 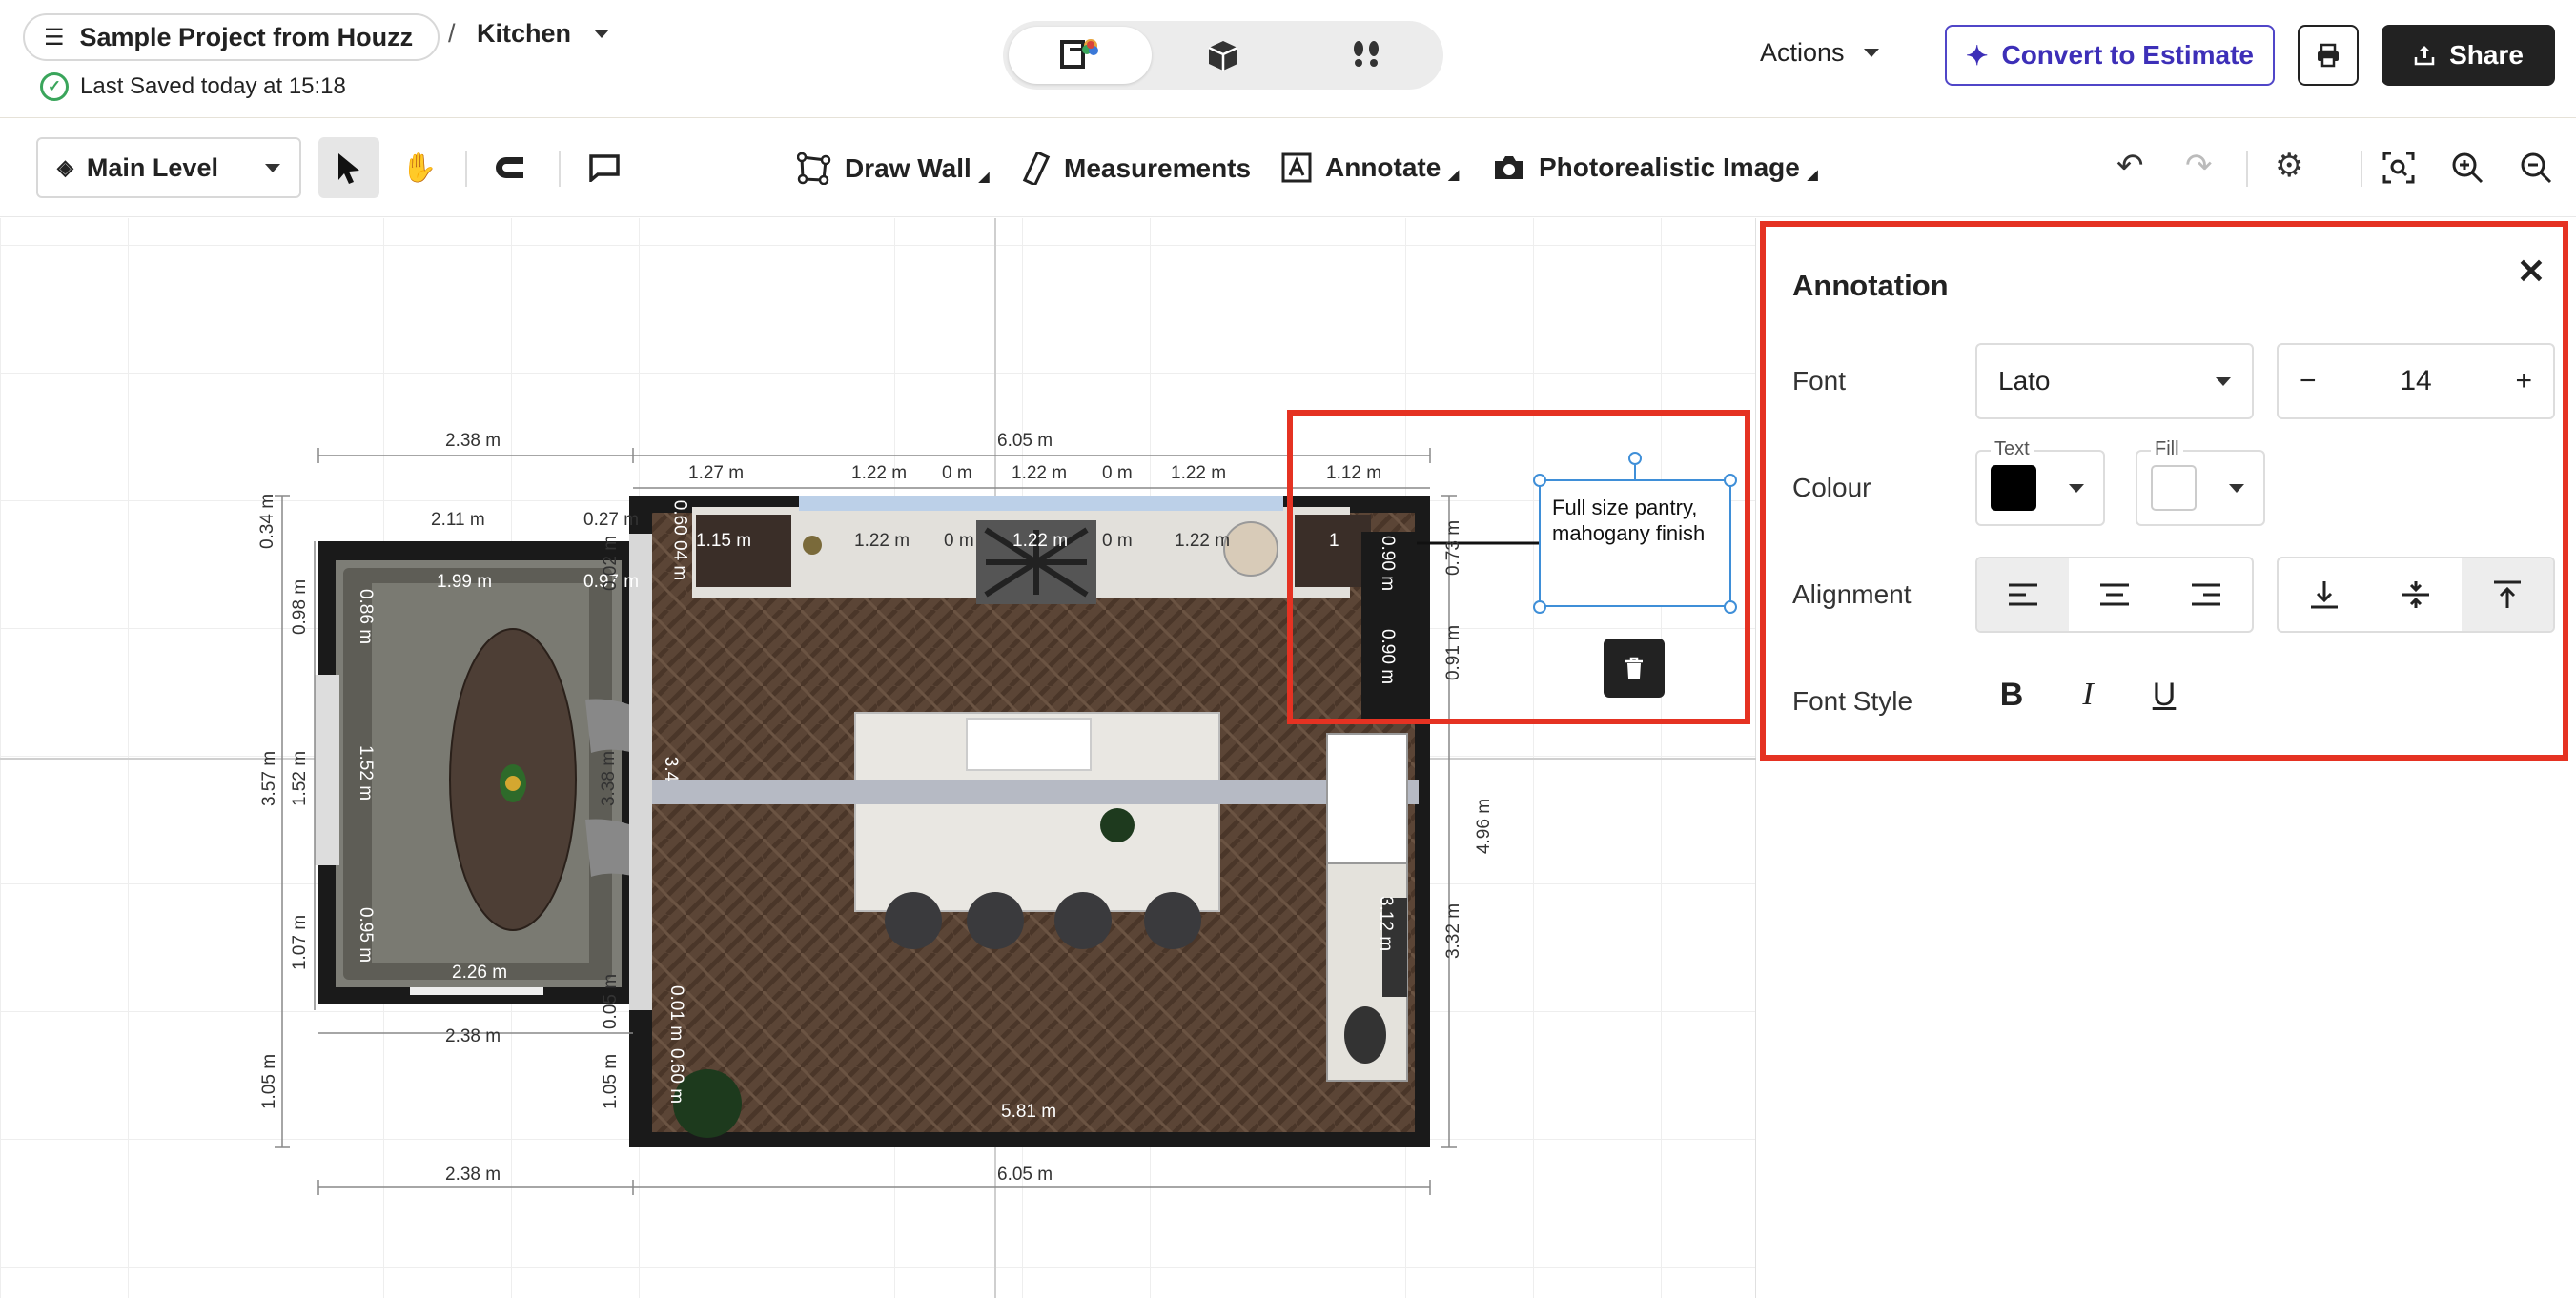 I want to click on dimension-label: 0.86 m, so click(x=366, y=616).